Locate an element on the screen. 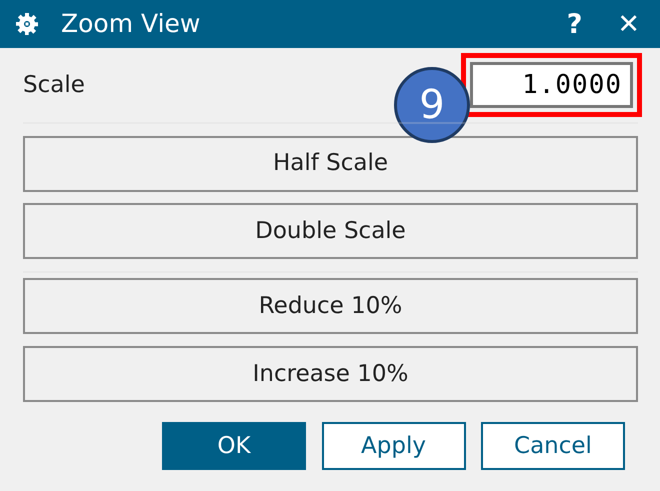 The image size is (660, 491). step-badge: 9 is located at coordinates (432, 105).